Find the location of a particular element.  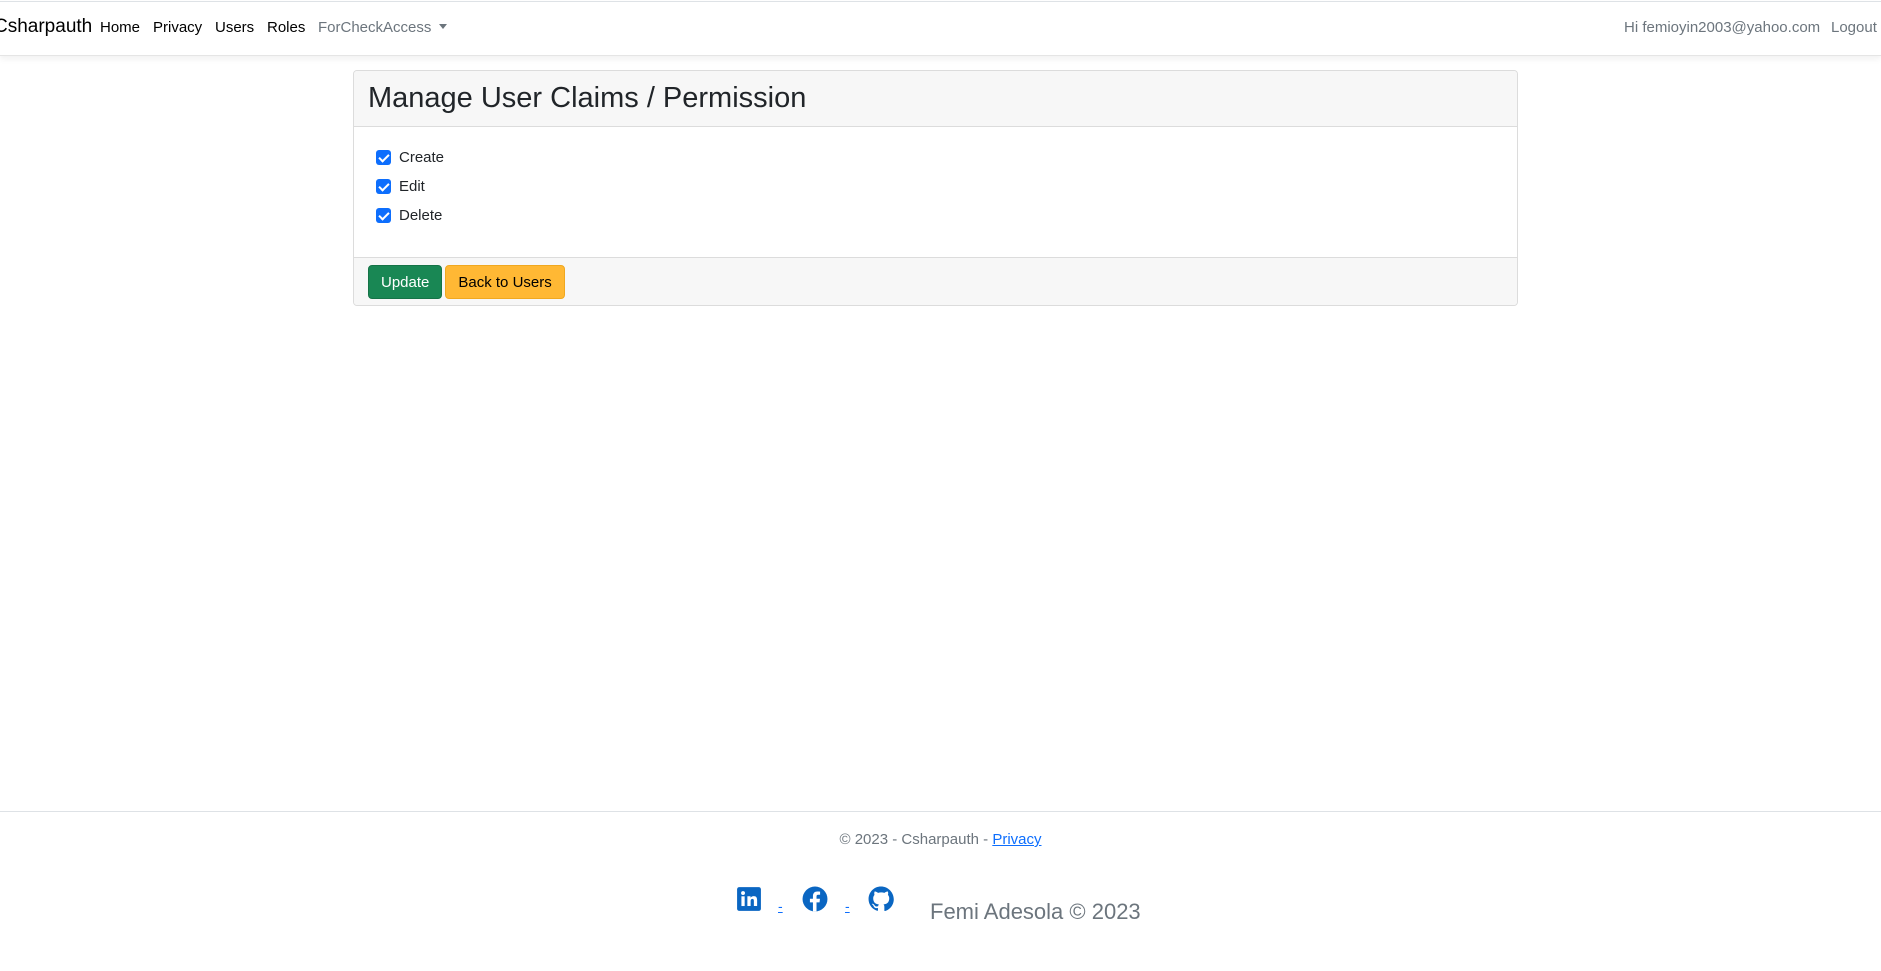

footer-copyright: © 2023 - Csharpauth - Privacy is located at coordinates (940, 839).